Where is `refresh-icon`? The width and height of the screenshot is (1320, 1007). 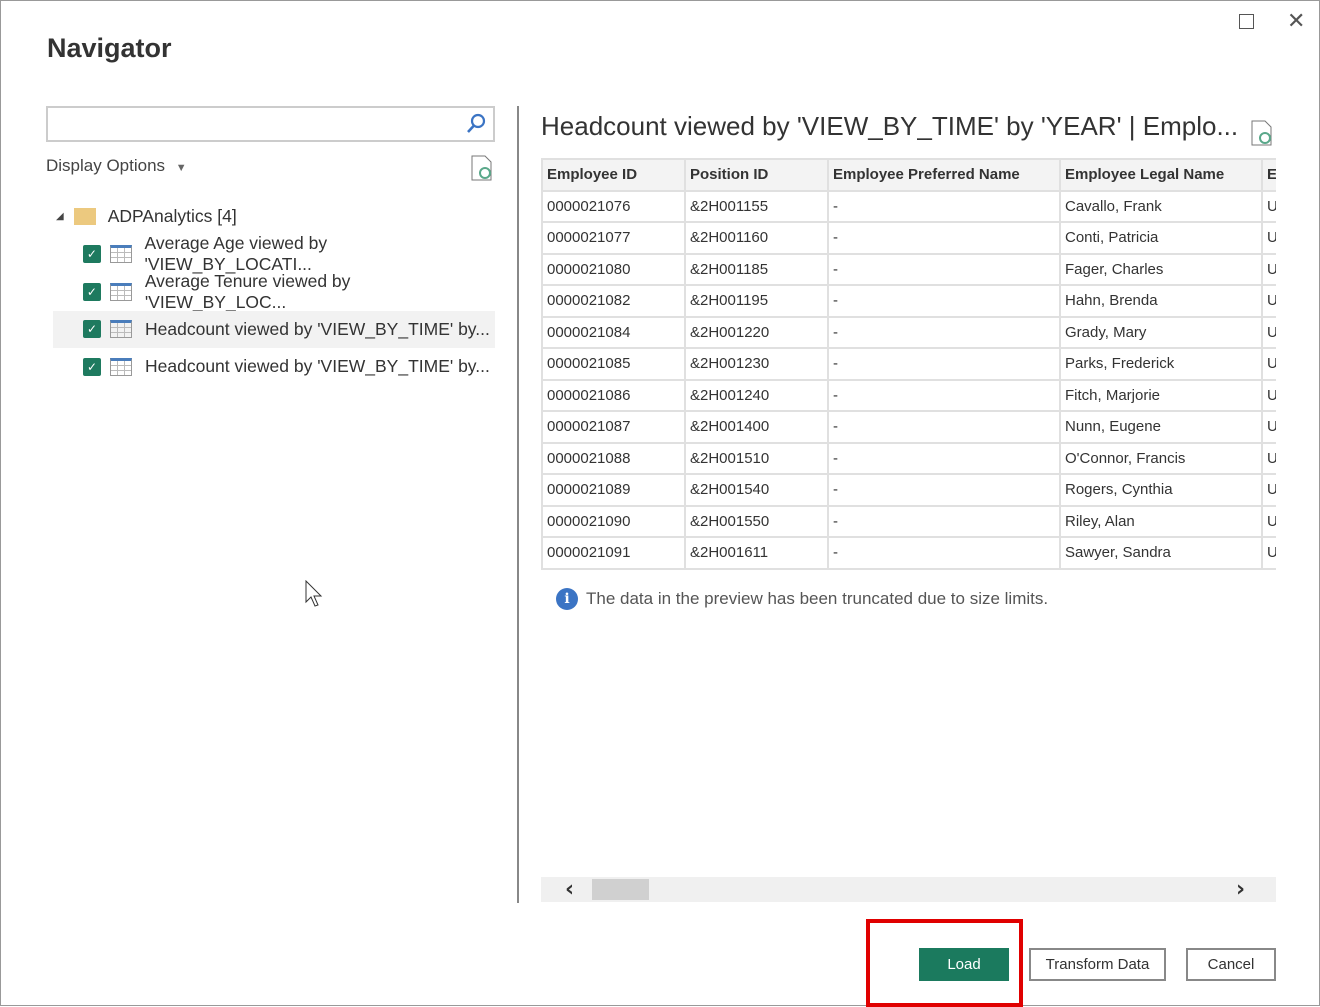
refresh-icon is located at coordinates (482, 168).